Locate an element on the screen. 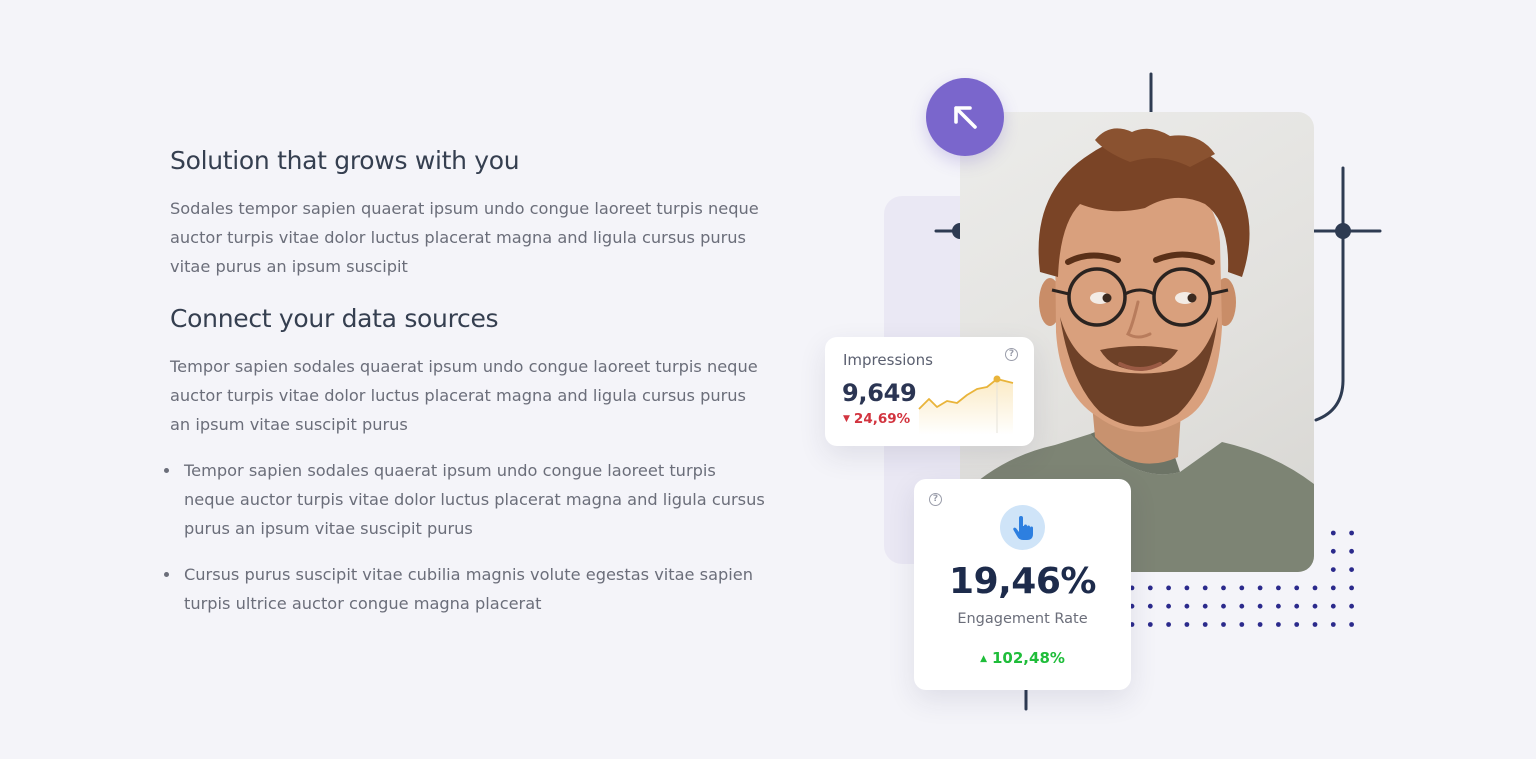  impressions-card: Impressions ? 9,649 ▼ 24,69% is located at coordinates (929, 391).